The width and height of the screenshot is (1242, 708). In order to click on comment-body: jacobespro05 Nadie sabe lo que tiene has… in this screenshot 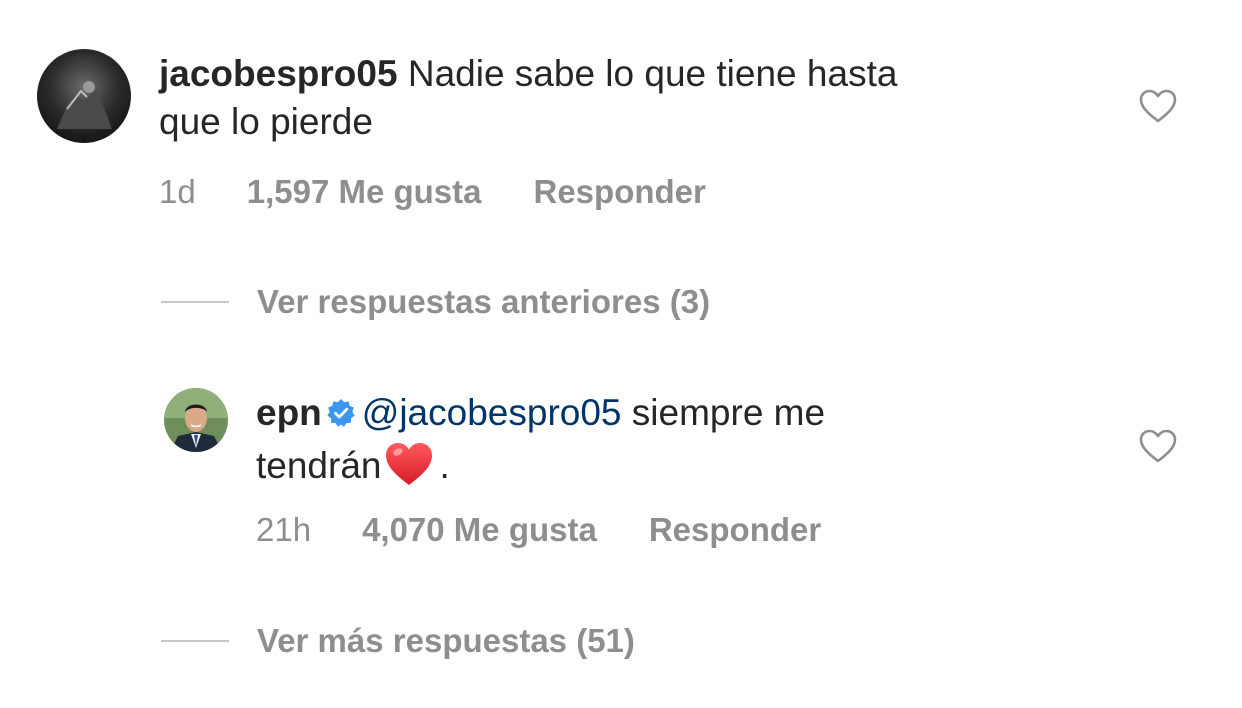, I will do `click(609, 98)`.